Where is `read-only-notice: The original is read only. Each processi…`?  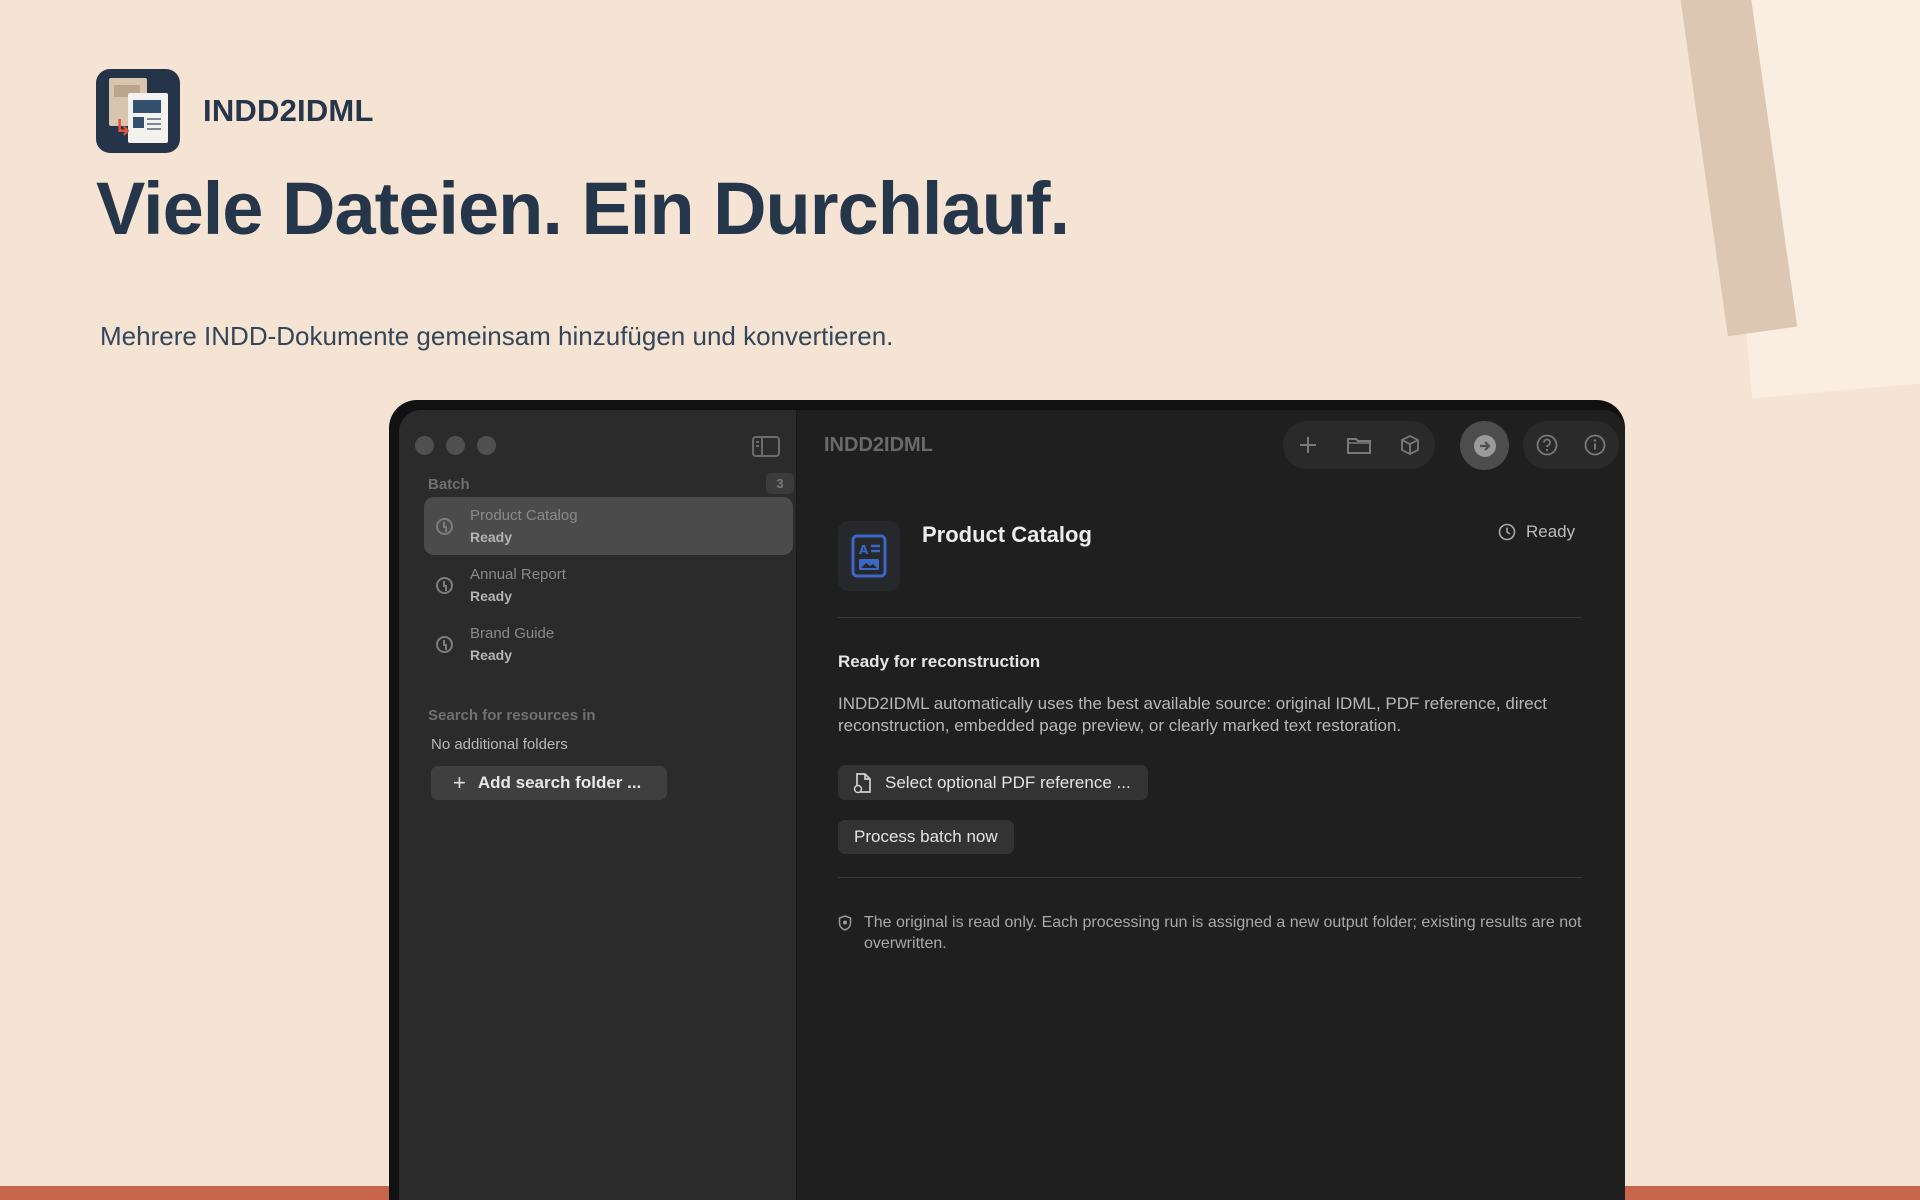 read-only-notice: The original is read only. Each processi… is located at coordinates (1210, 933).